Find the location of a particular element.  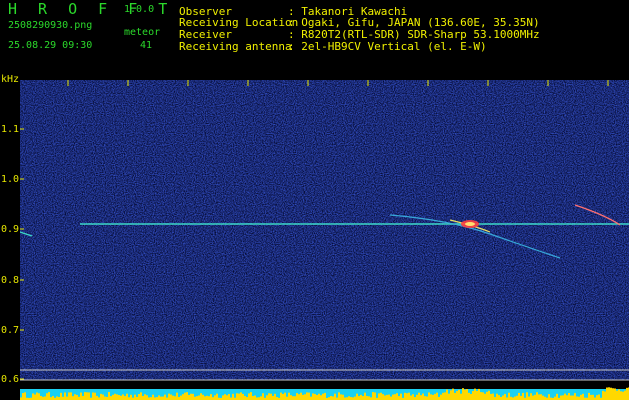

receiver-value: : R820T2(RTL-SDR) SDR-Sharp 53.1000MHz is located at coordinates (414, 34).